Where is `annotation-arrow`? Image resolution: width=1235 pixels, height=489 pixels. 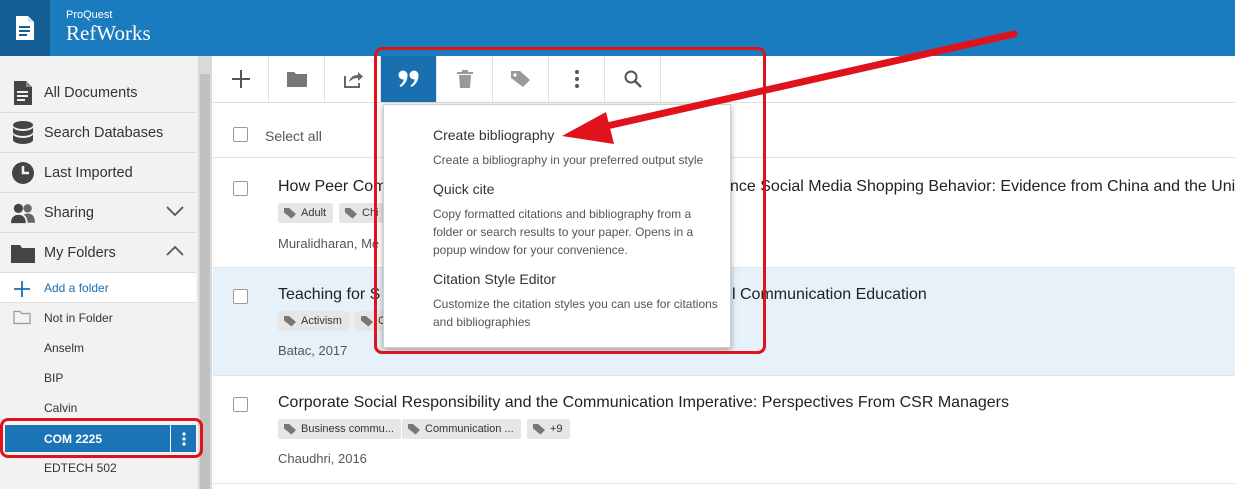
annotation-arrow is located at coordinates (790, 87).